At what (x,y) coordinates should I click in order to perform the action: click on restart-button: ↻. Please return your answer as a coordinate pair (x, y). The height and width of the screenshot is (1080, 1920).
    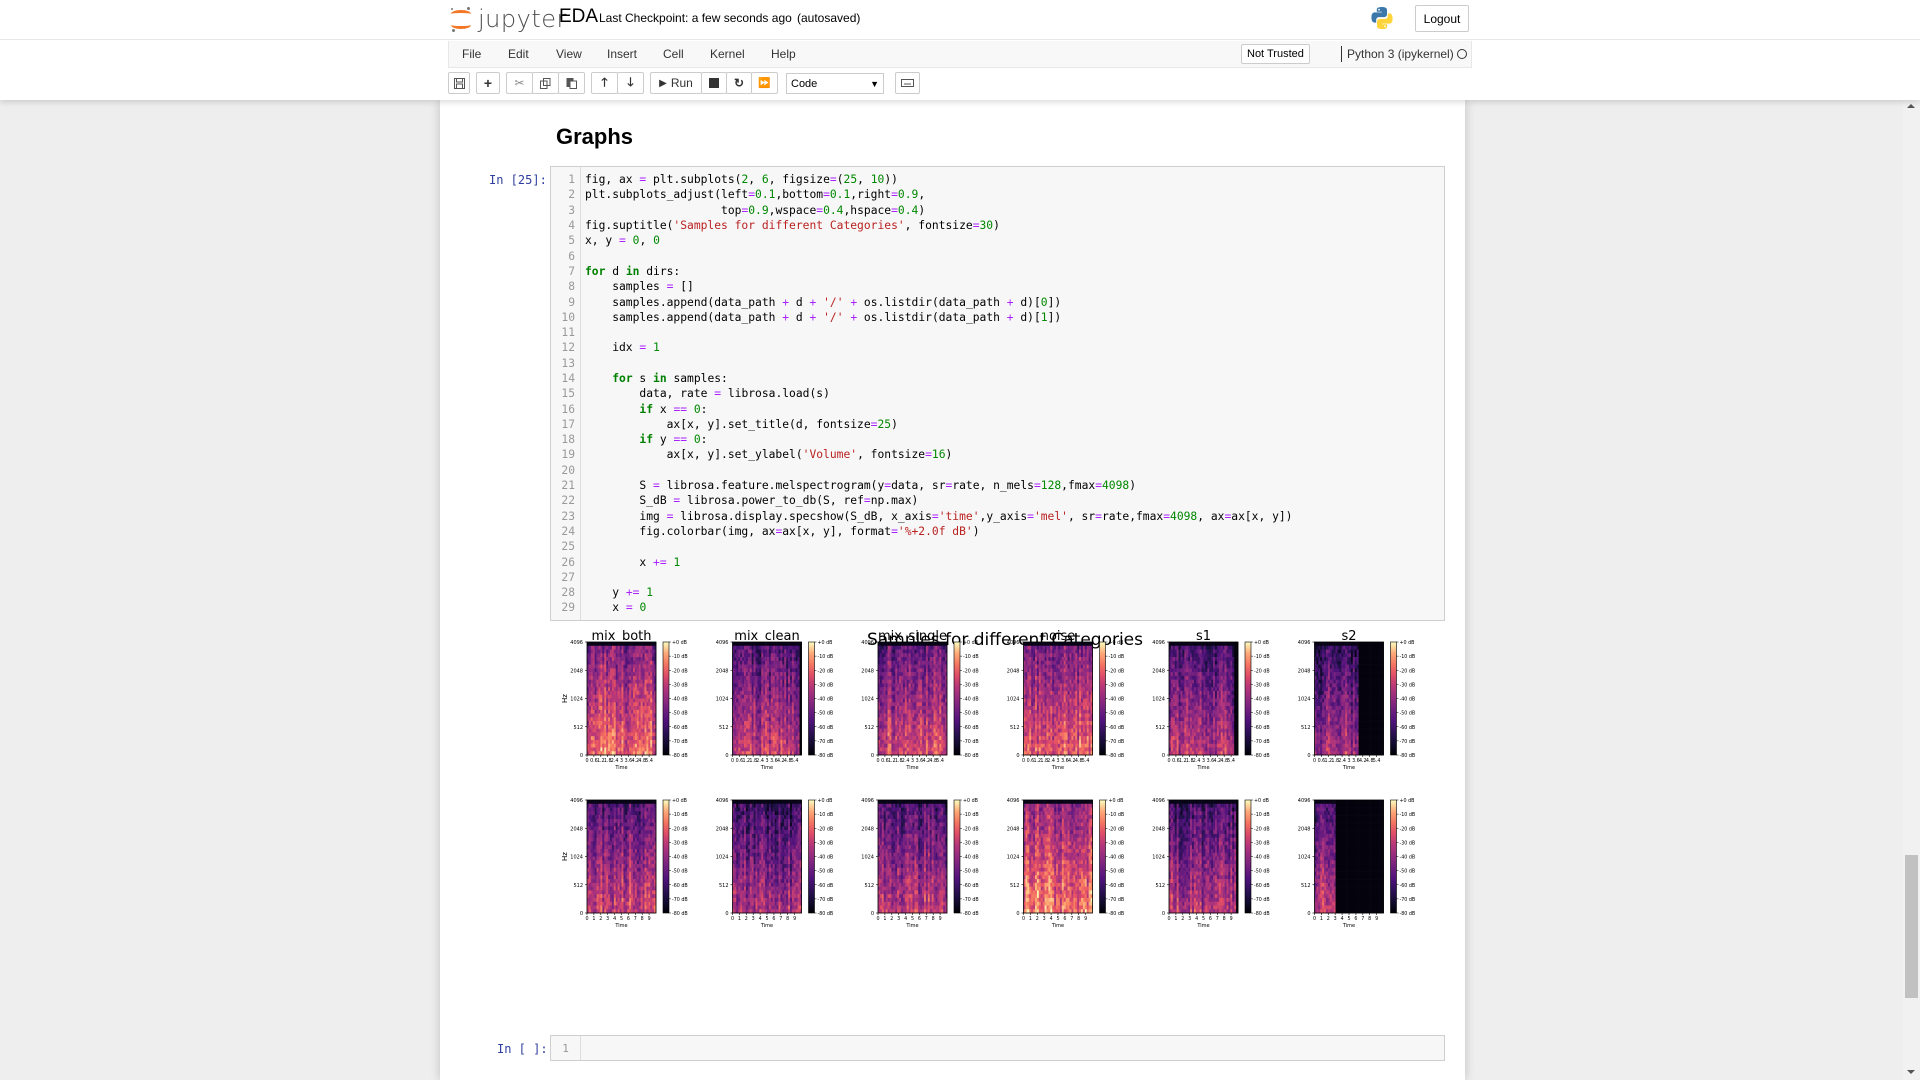
    Looking at the image, I should click on (739, 83).